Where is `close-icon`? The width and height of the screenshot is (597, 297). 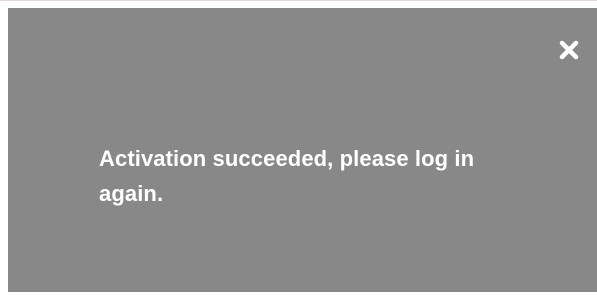 close-icon is located at coordinates (569, 50).